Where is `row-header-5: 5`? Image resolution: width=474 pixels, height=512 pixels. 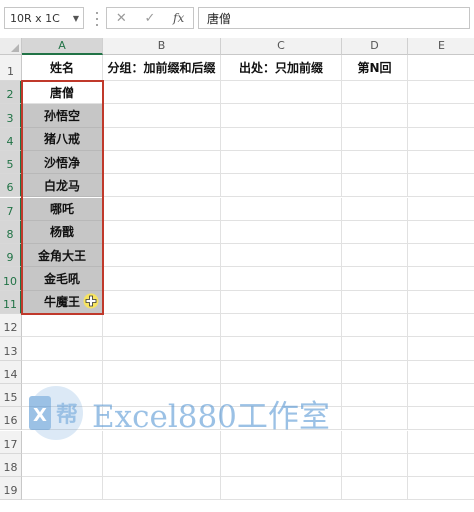 row-header-5: 5 is located at coordinates (11, 162).